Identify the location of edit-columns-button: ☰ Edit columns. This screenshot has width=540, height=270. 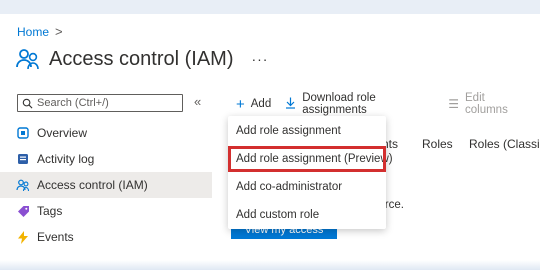
(487, 104).